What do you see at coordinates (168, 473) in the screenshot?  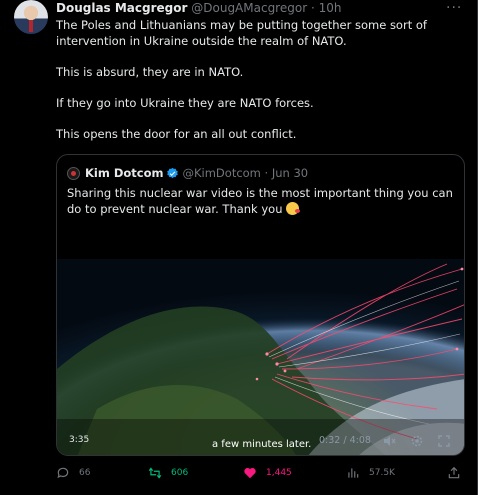 I see `retweet-button: 606` at bounding box center [168, 473].